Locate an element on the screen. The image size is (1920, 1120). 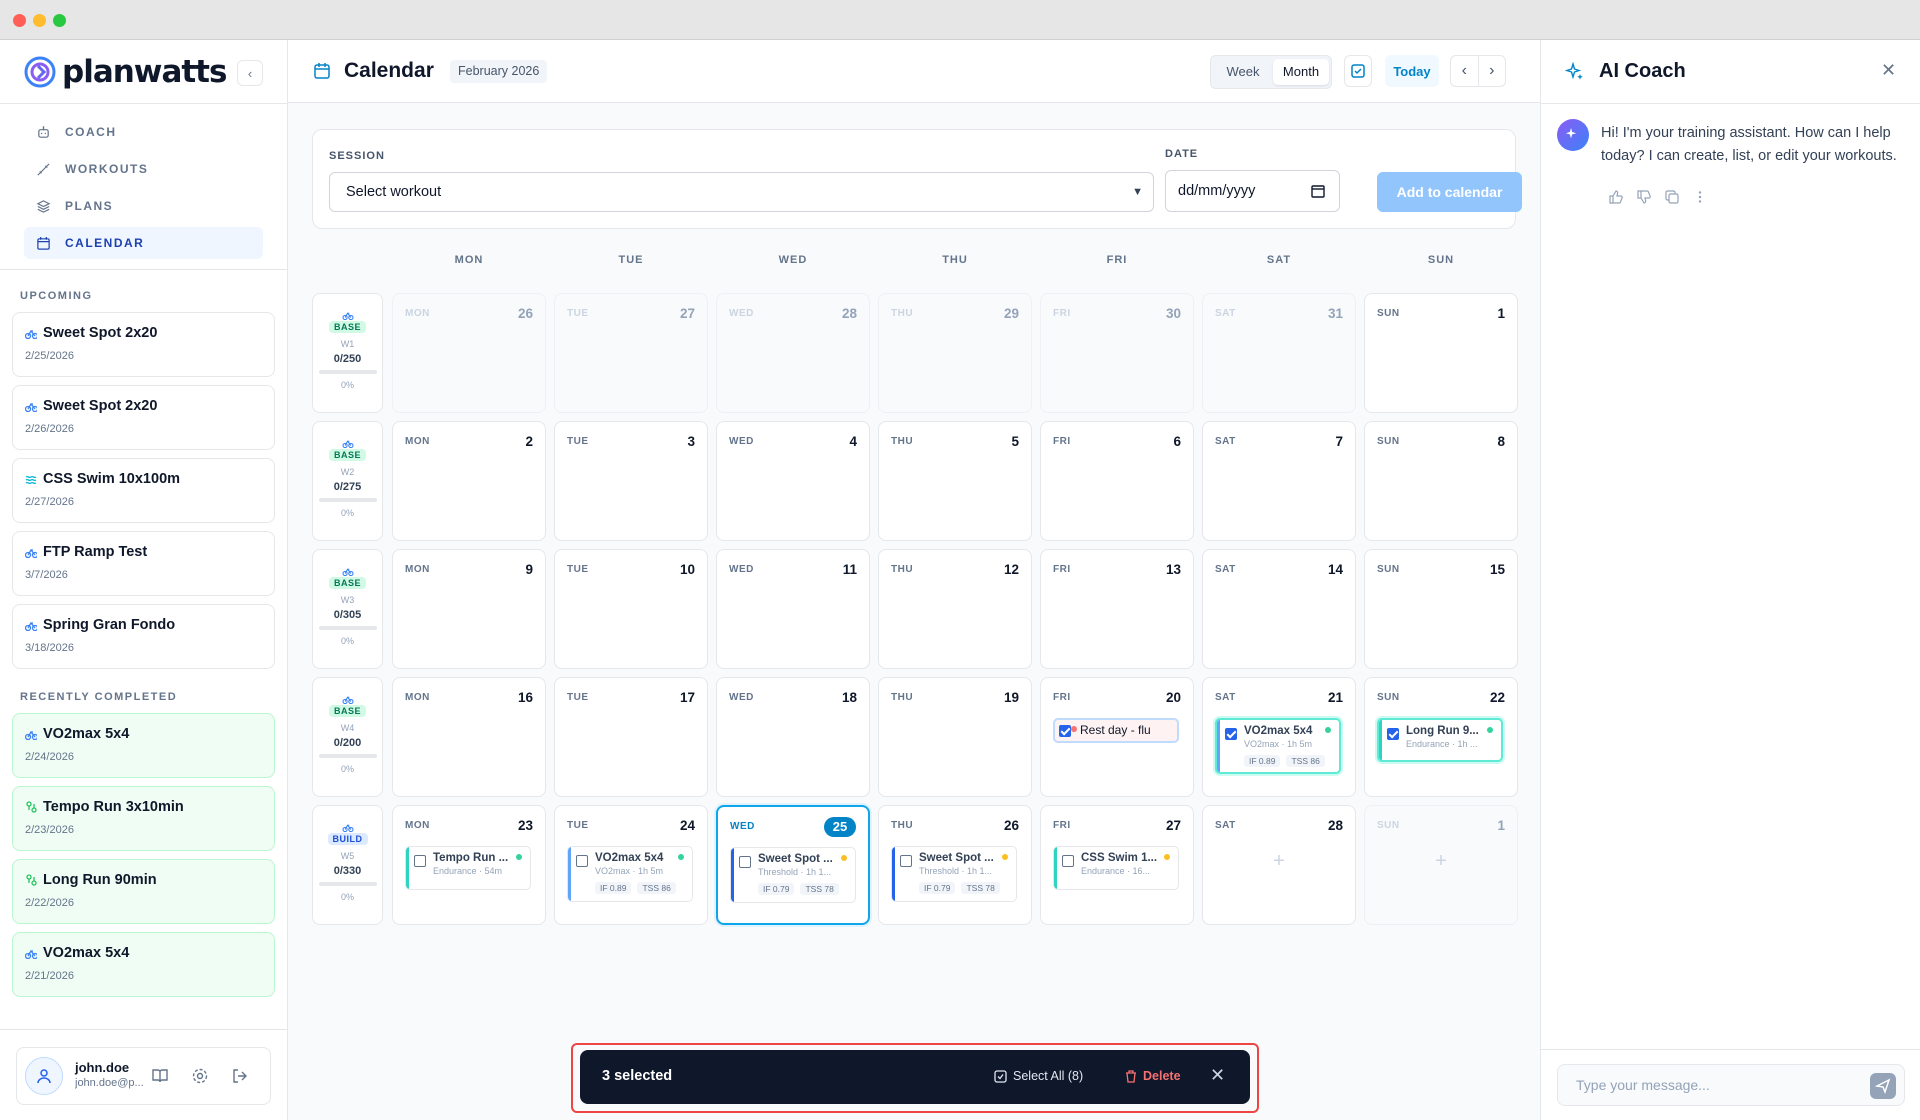
logout-icon is located at coordinates (240, 1076).